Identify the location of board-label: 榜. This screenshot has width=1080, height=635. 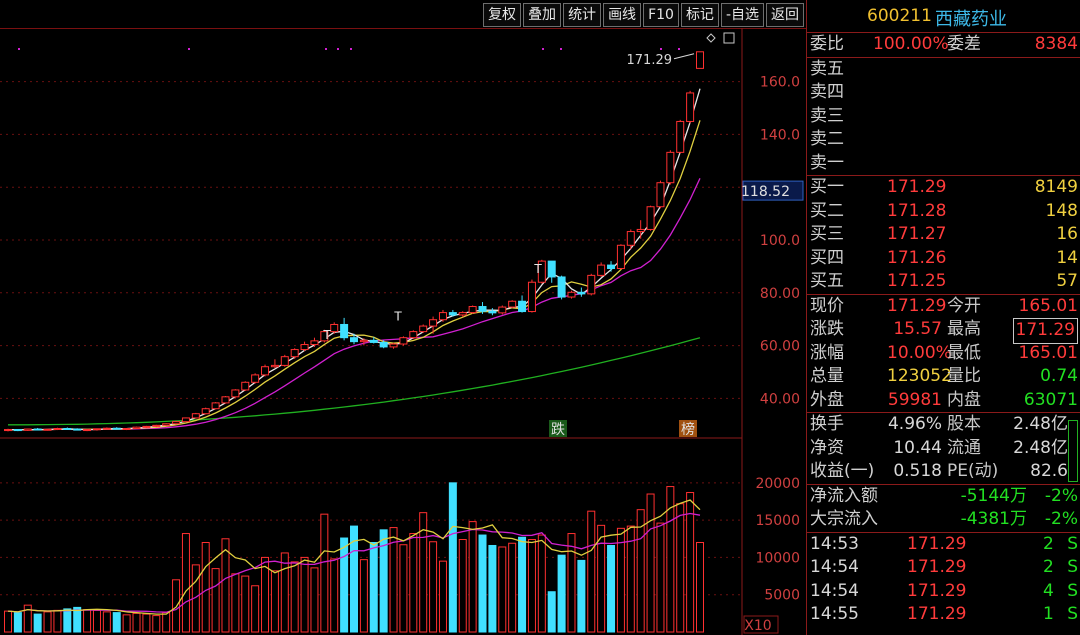
(688, 429).